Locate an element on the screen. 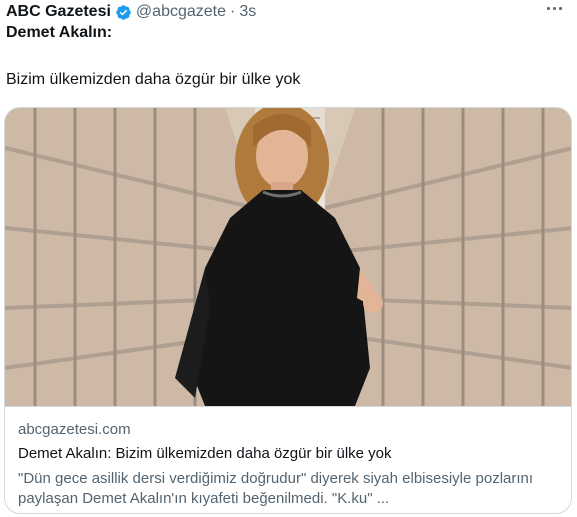 Image resolution: width=577 pixels, height=517 pixels. link-domain: abcgazetesi.com is located at coordinates (74, 429).